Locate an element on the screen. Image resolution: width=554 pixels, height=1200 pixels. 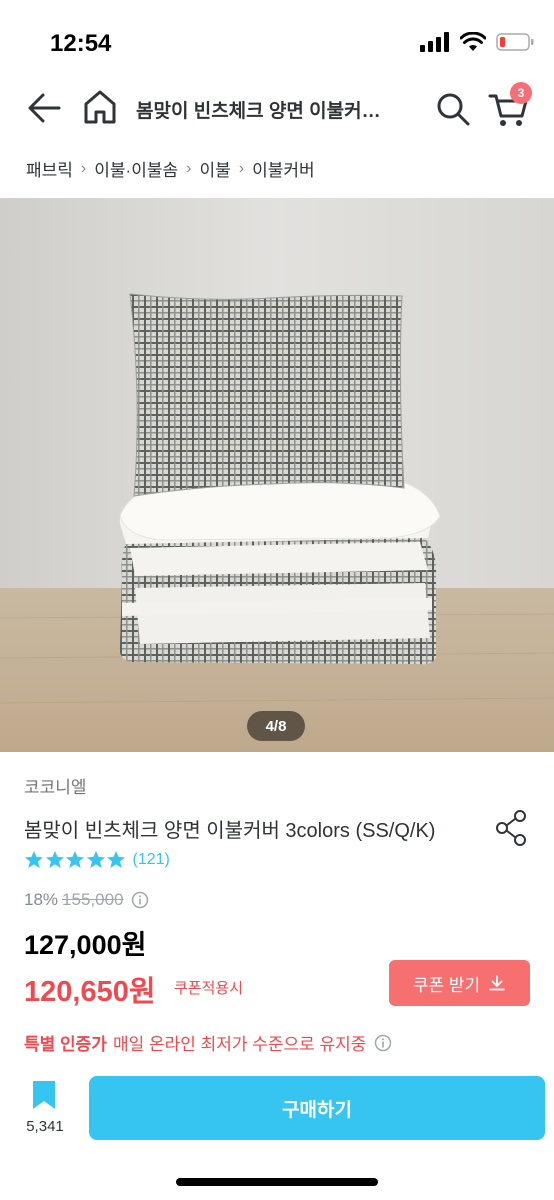
original-price: 155,000 is located at coordinates (93, 899).